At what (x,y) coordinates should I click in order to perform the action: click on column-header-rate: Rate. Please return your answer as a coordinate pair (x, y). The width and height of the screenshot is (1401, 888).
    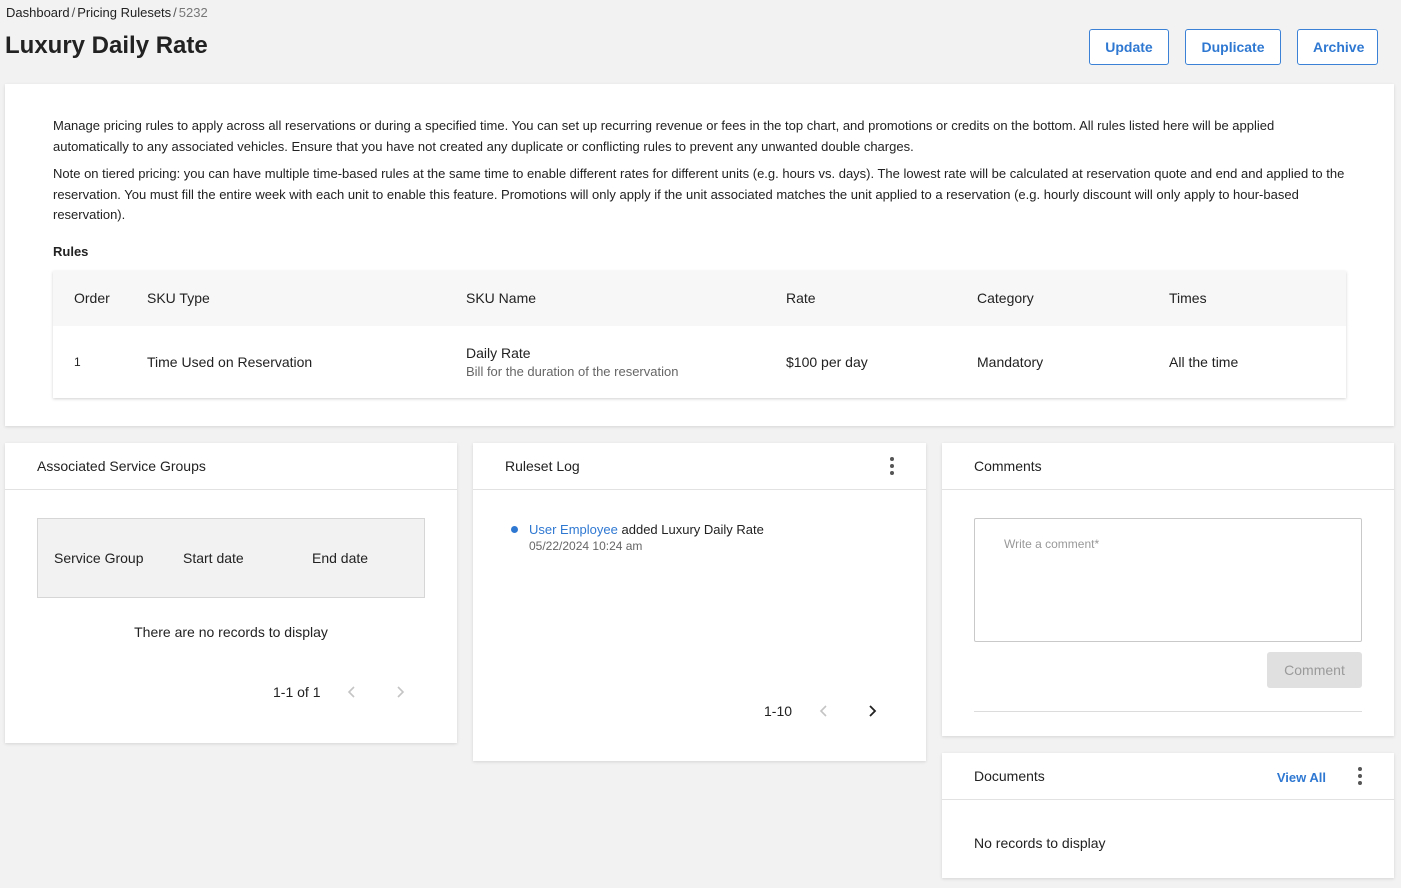
    Looking at the image, I should click on (801, 298).